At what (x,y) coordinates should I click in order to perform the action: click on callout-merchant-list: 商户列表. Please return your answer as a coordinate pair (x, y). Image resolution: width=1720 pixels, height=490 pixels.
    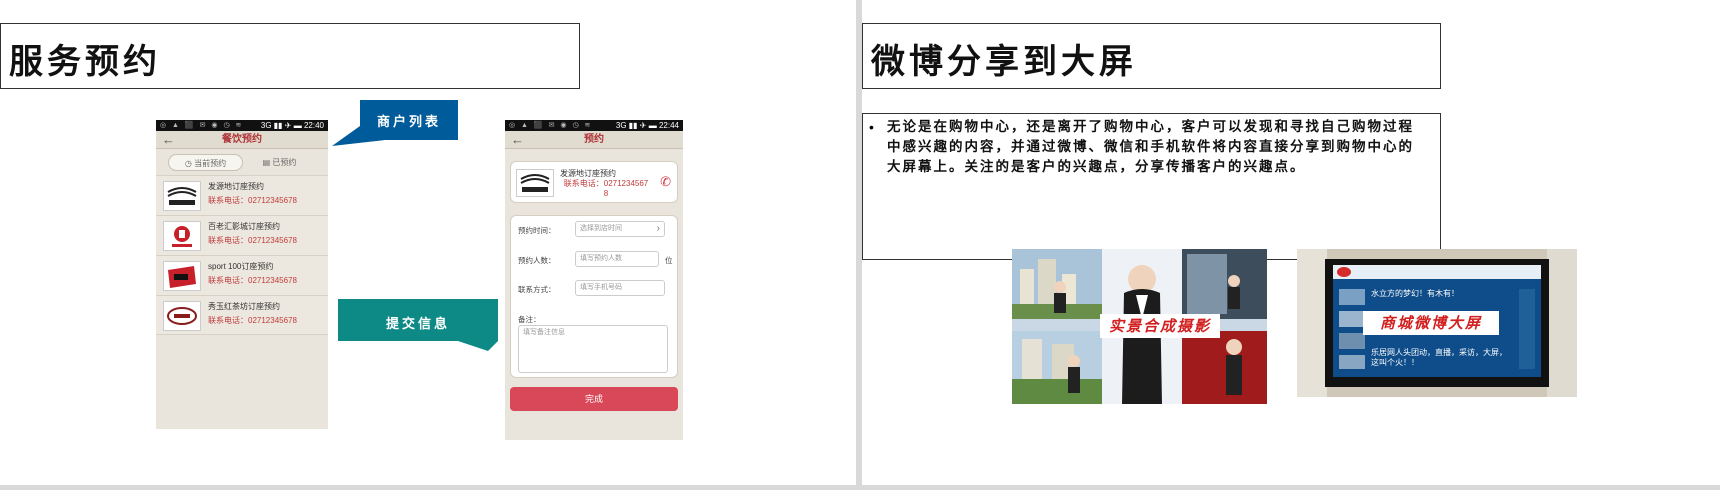
    Looking at the image, I should click on (395, 125).